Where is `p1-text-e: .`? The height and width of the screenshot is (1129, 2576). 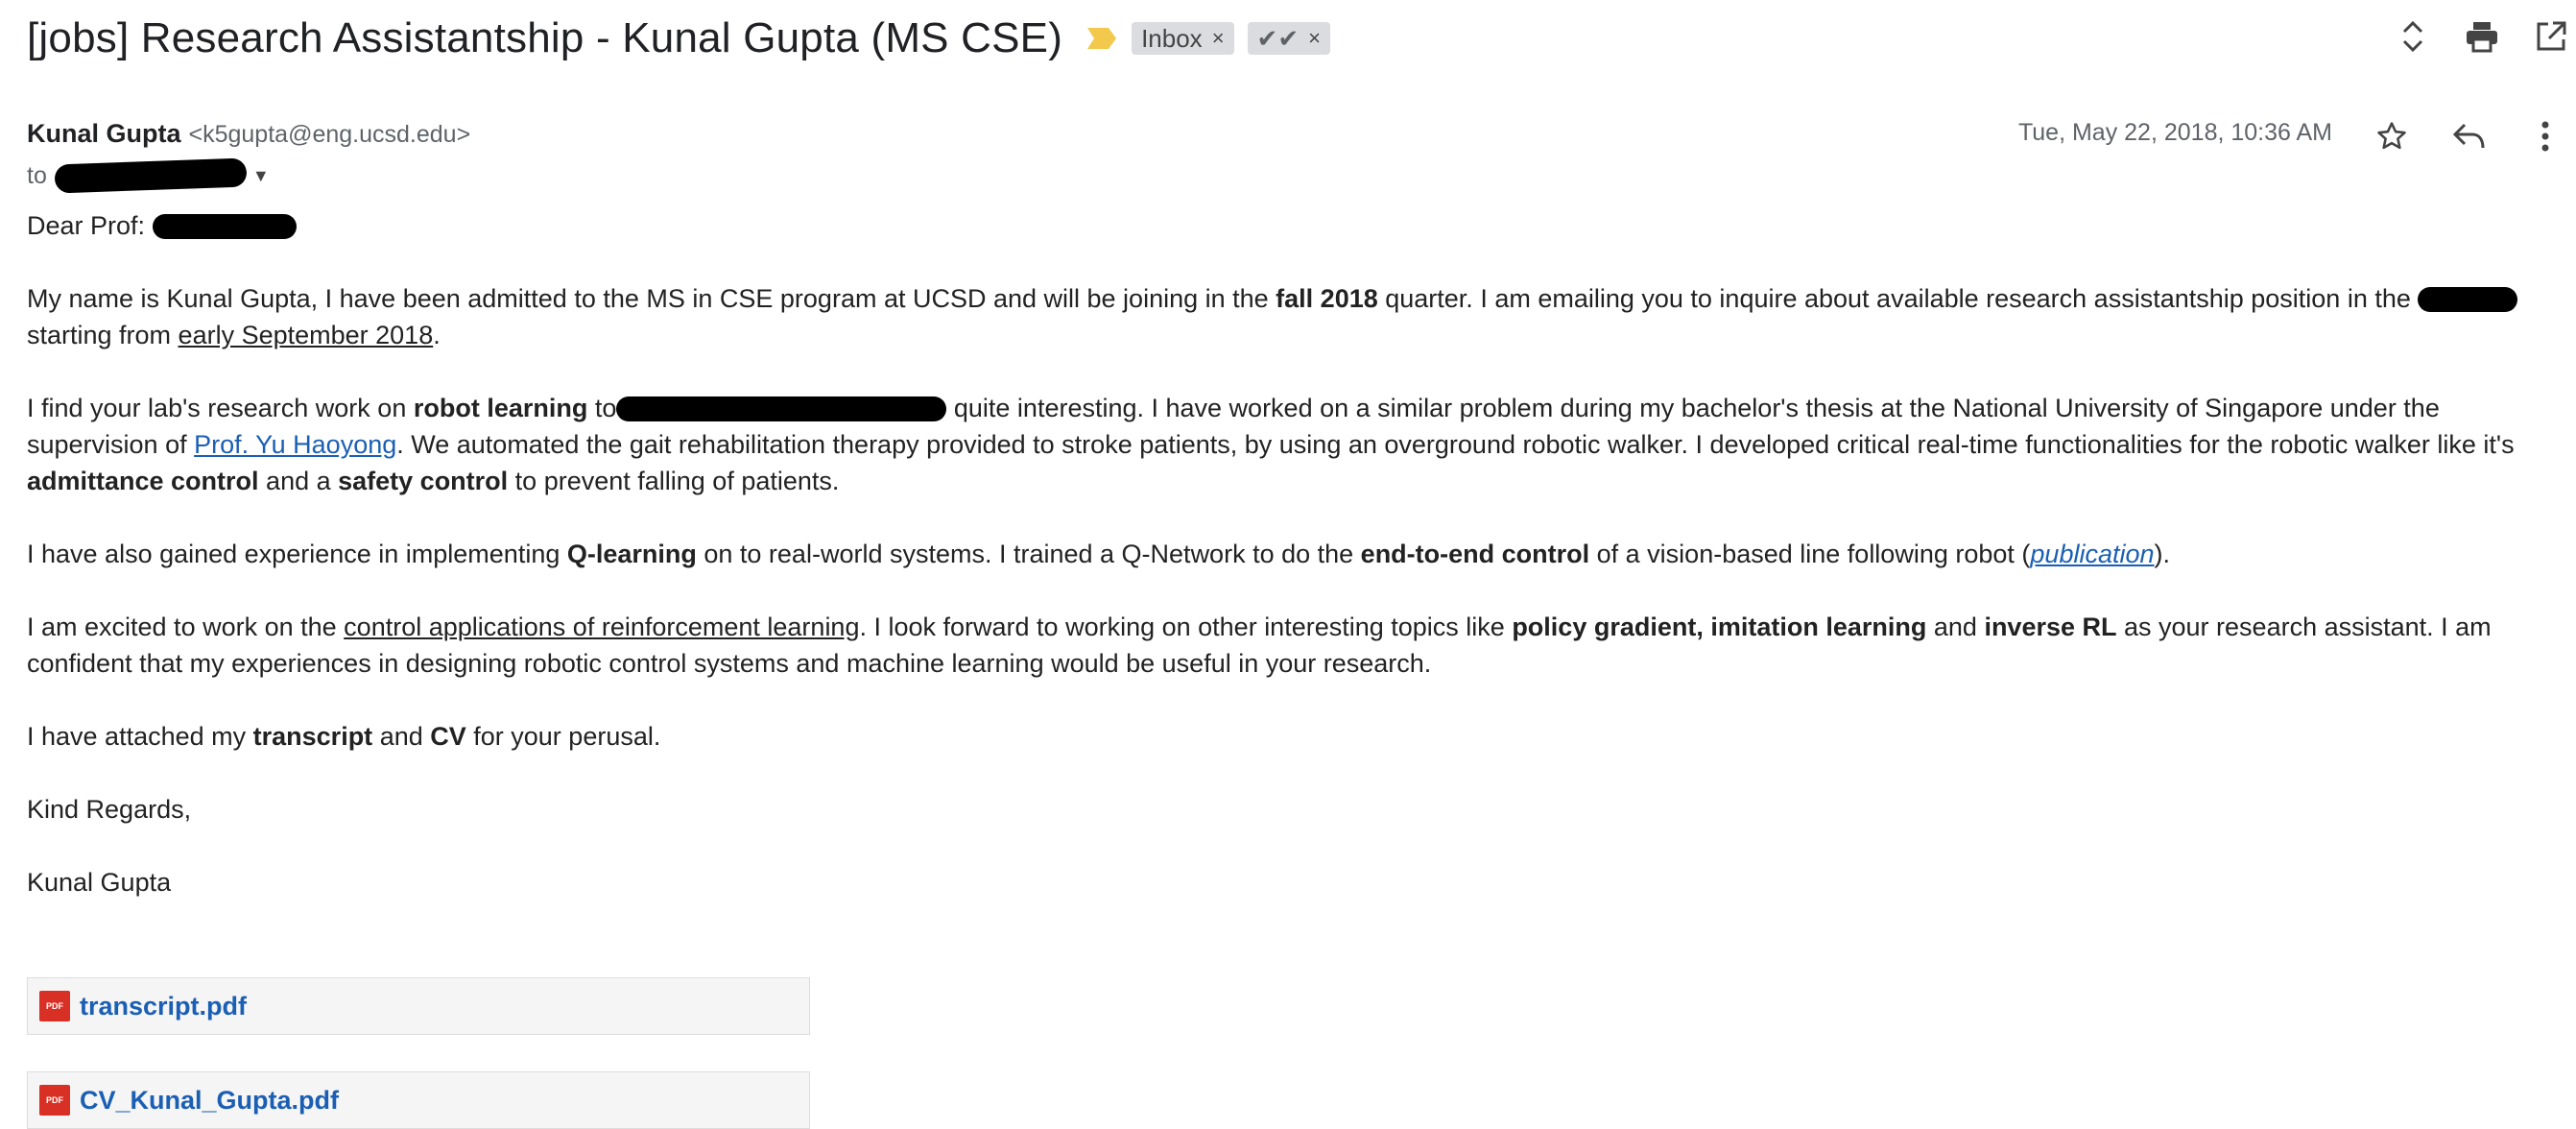
p1-text-e: . is located at coordinates (437, 335).